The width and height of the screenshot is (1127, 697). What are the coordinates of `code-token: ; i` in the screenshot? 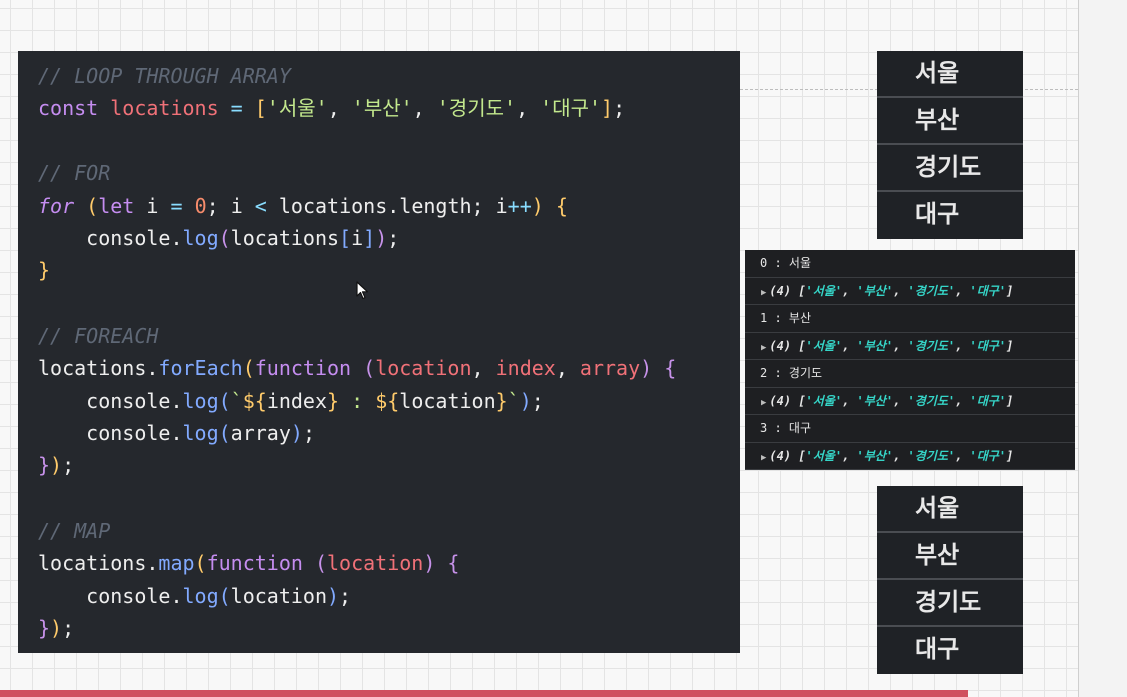 It's located at (230, 206).